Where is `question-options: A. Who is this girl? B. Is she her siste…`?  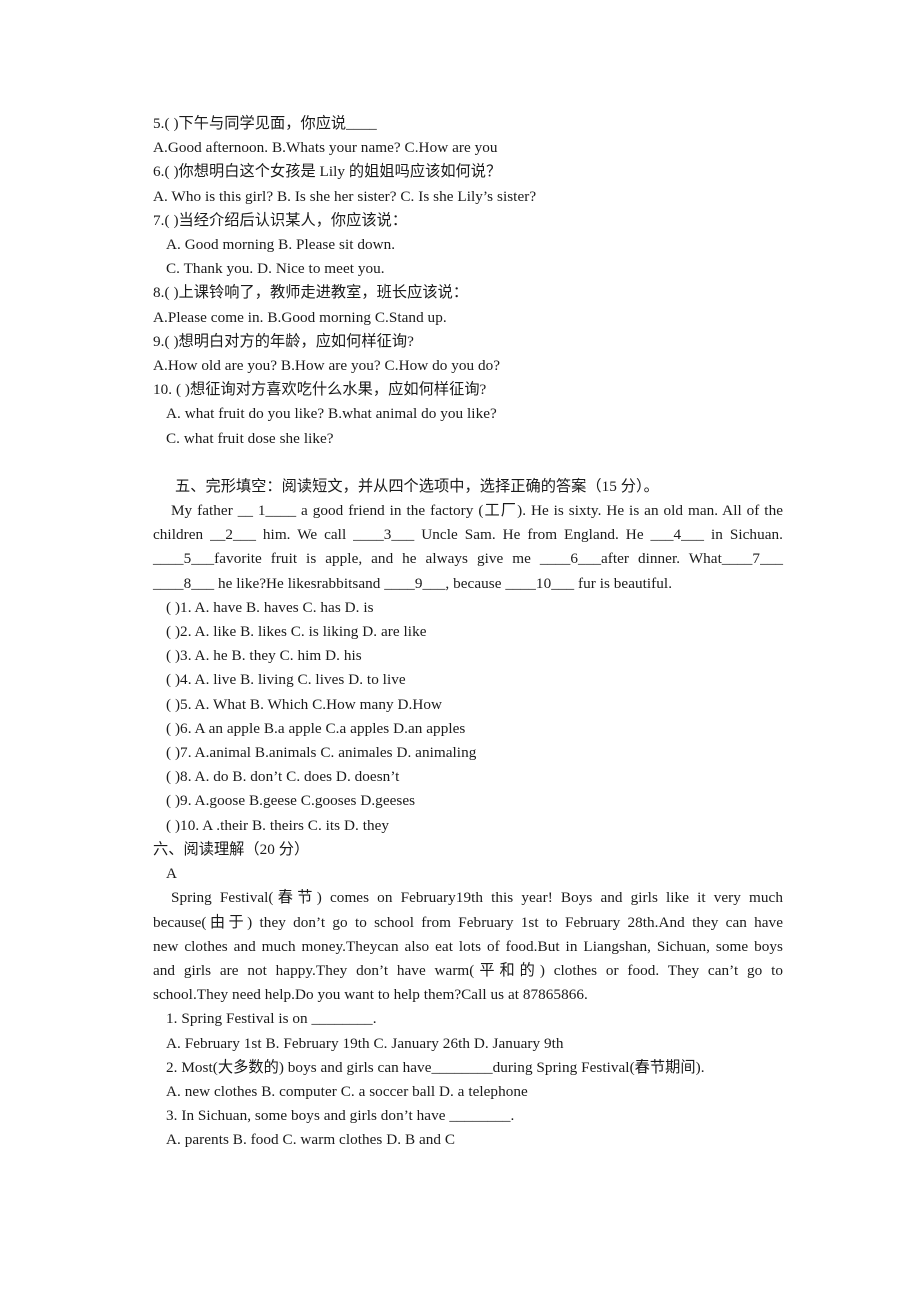 question-options: A. Who is this girl? B. Is she her siste… is located at coordinates (345, 196).